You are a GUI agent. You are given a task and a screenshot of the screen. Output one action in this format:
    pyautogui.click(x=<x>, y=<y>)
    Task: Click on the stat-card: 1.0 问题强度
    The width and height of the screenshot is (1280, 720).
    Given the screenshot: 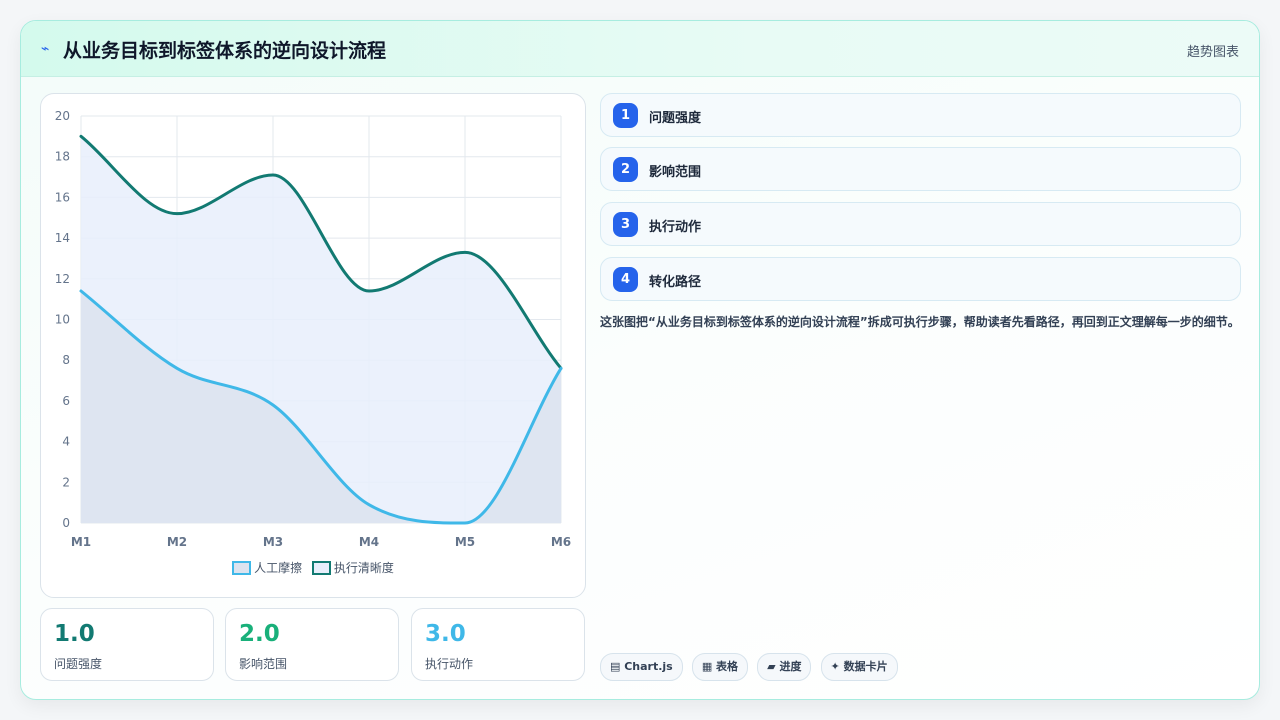 What is the action you would take?
    pyautogui.click(x=127, y=644)
    